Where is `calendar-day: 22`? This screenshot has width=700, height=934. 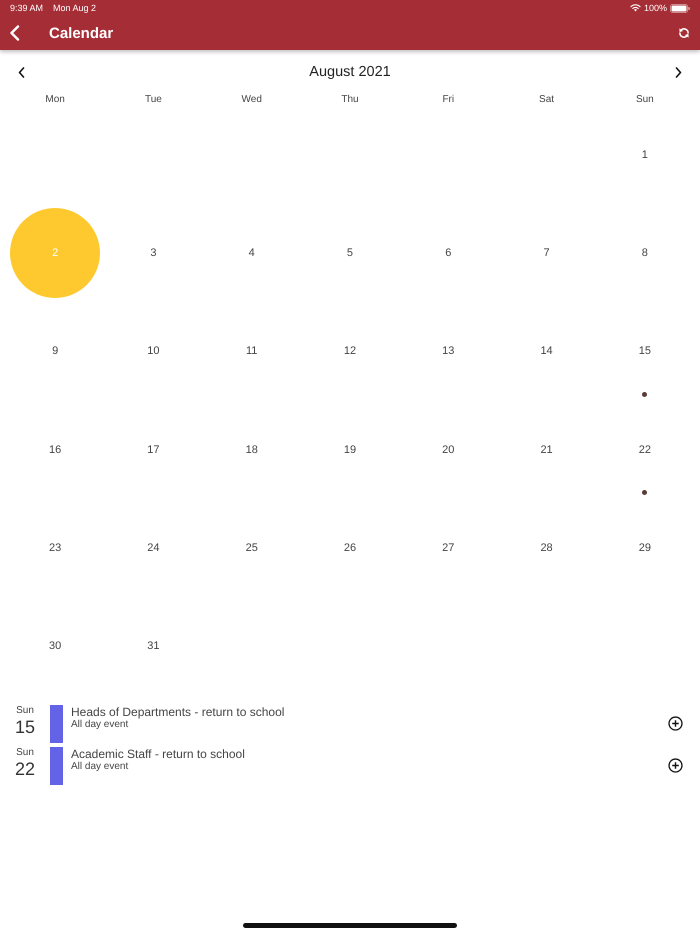 calendar-day: 22 is located at coordinates (644, 450).